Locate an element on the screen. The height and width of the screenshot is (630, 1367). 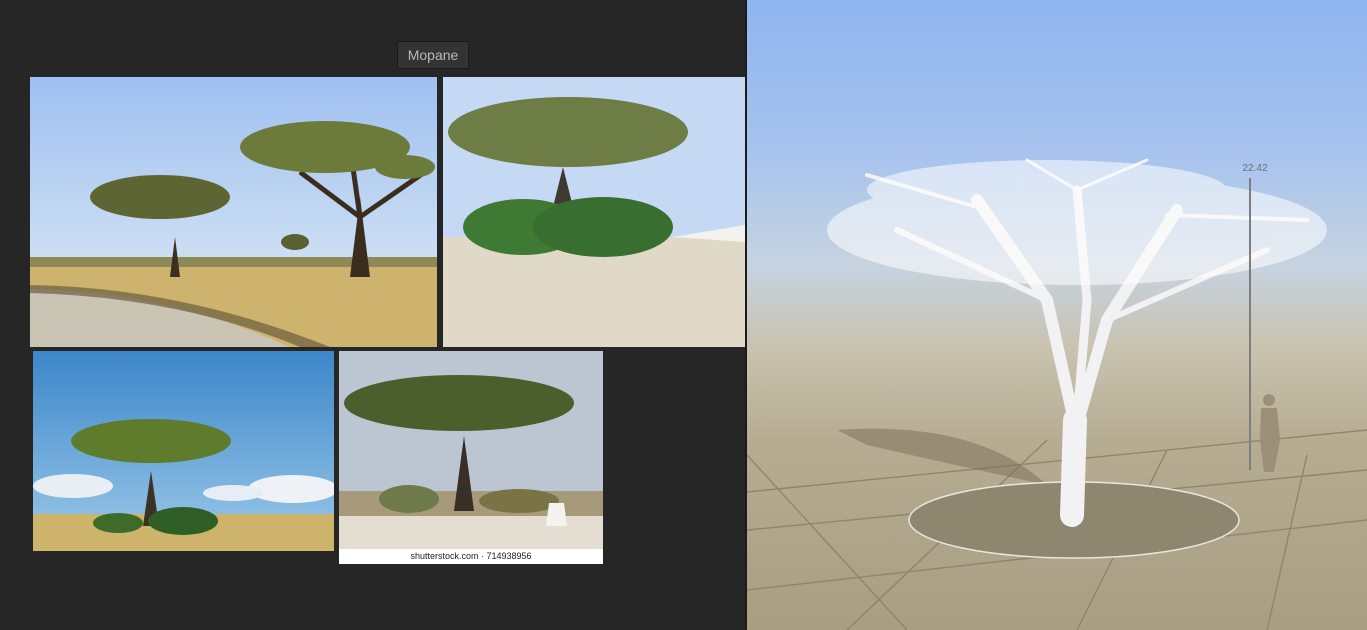
tree-shadow is located at coordinates (942, 456).